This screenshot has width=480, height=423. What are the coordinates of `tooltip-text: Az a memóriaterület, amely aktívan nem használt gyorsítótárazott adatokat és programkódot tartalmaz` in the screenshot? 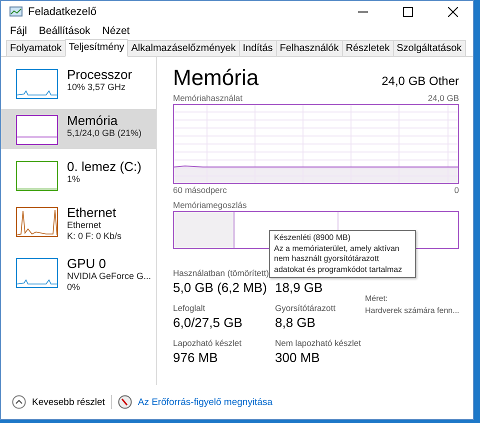 It's located at (339, 259).